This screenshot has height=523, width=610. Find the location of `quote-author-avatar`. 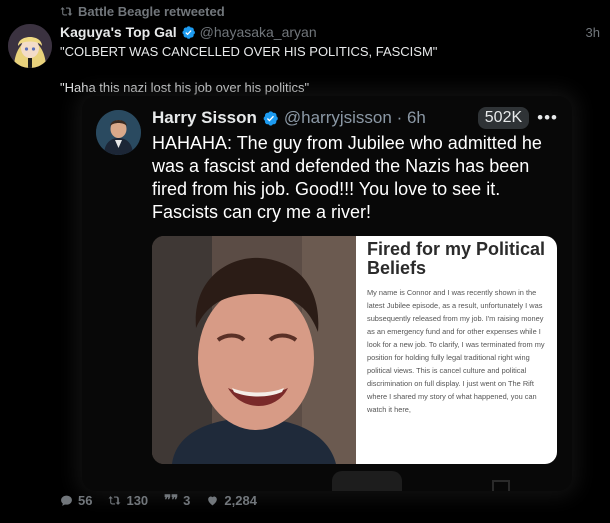

quote-author-avatar is located at coordinates (118, 132).